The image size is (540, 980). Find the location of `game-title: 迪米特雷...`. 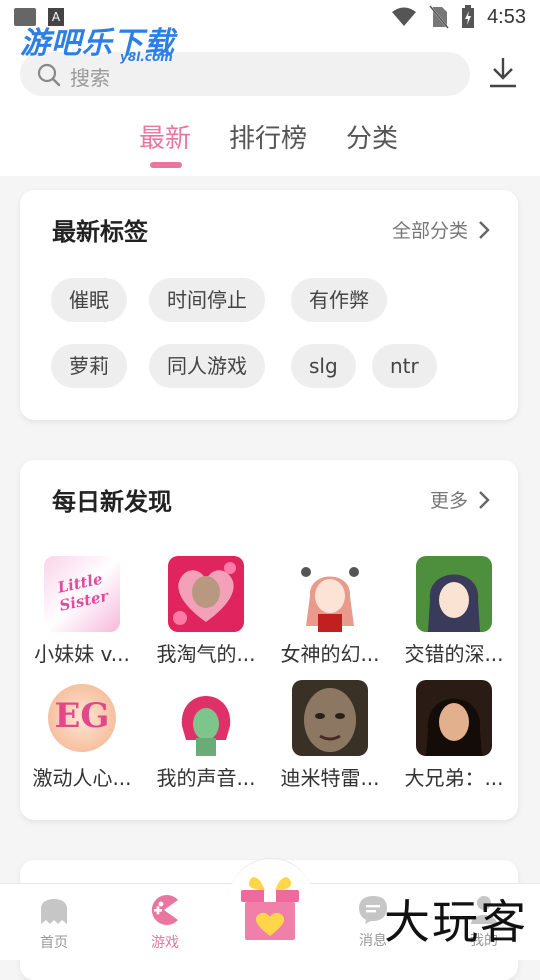

game-title: 迪米特雷... is located at coordinates (330, 778).